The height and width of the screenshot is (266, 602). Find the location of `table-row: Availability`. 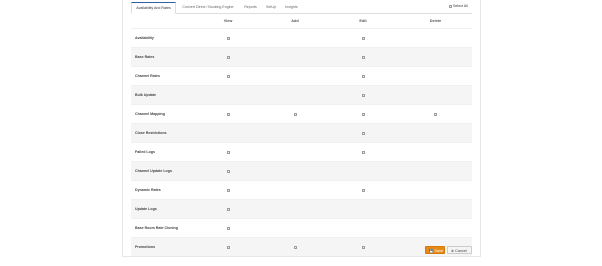

table-row: Availability is located at coordinates (301, 38).